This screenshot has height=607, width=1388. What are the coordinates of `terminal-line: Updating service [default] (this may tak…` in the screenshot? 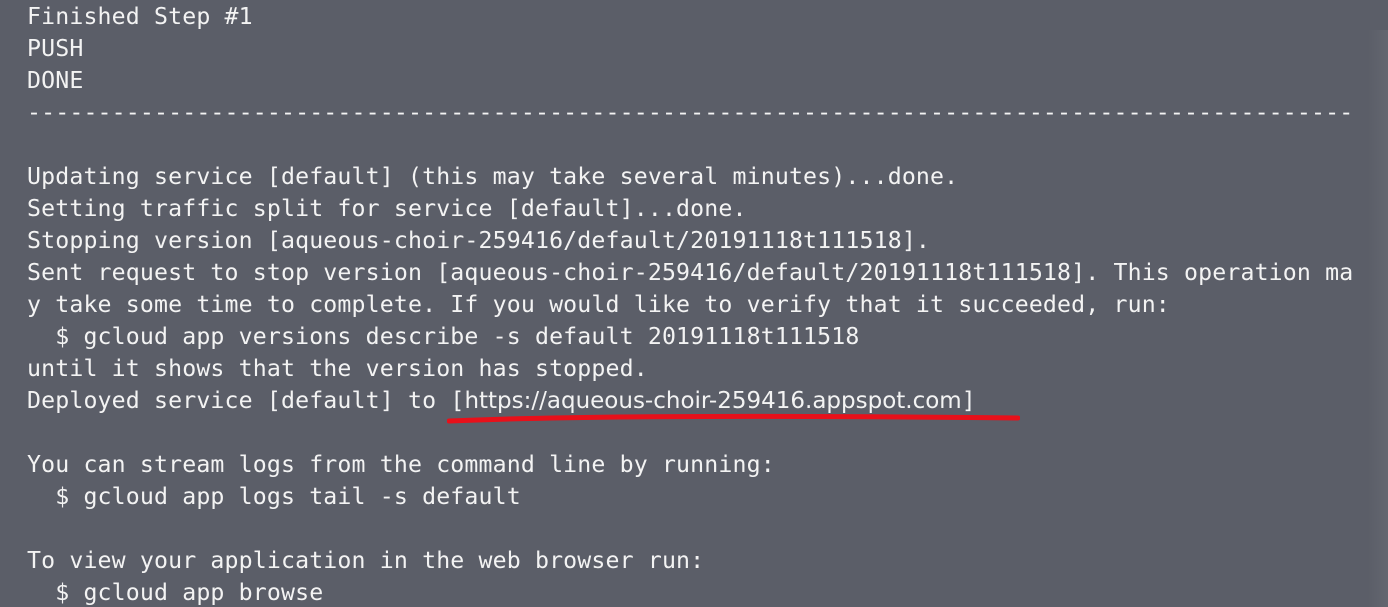 It's located at (493, 176).